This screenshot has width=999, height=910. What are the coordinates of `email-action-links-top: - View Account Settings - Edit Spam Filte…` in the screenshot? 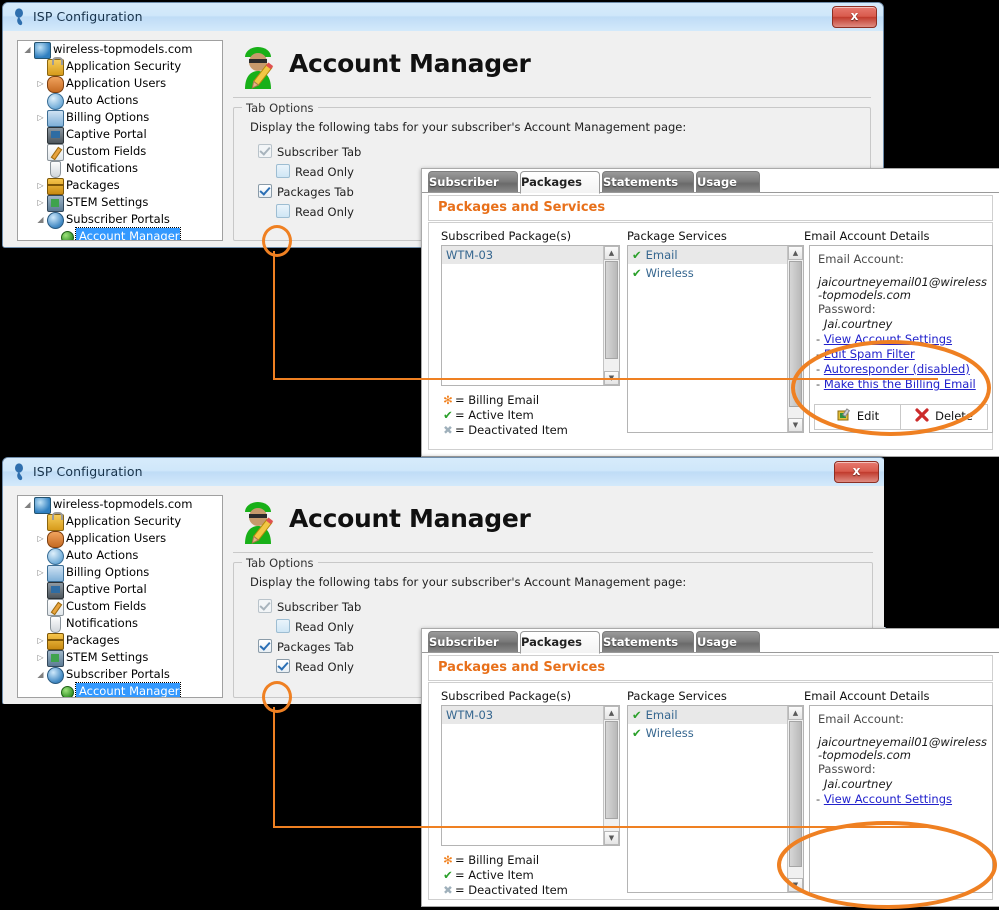 It's located at (901, 362).